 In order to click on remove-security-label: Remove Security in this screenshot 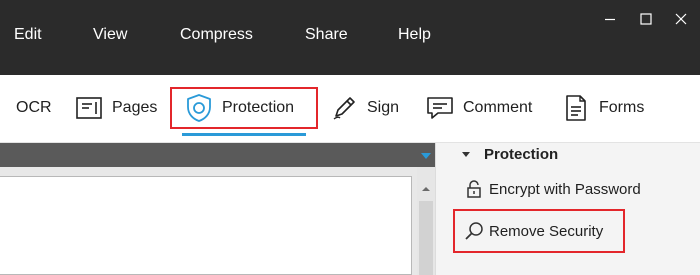, I will do `click(546, 231)`.